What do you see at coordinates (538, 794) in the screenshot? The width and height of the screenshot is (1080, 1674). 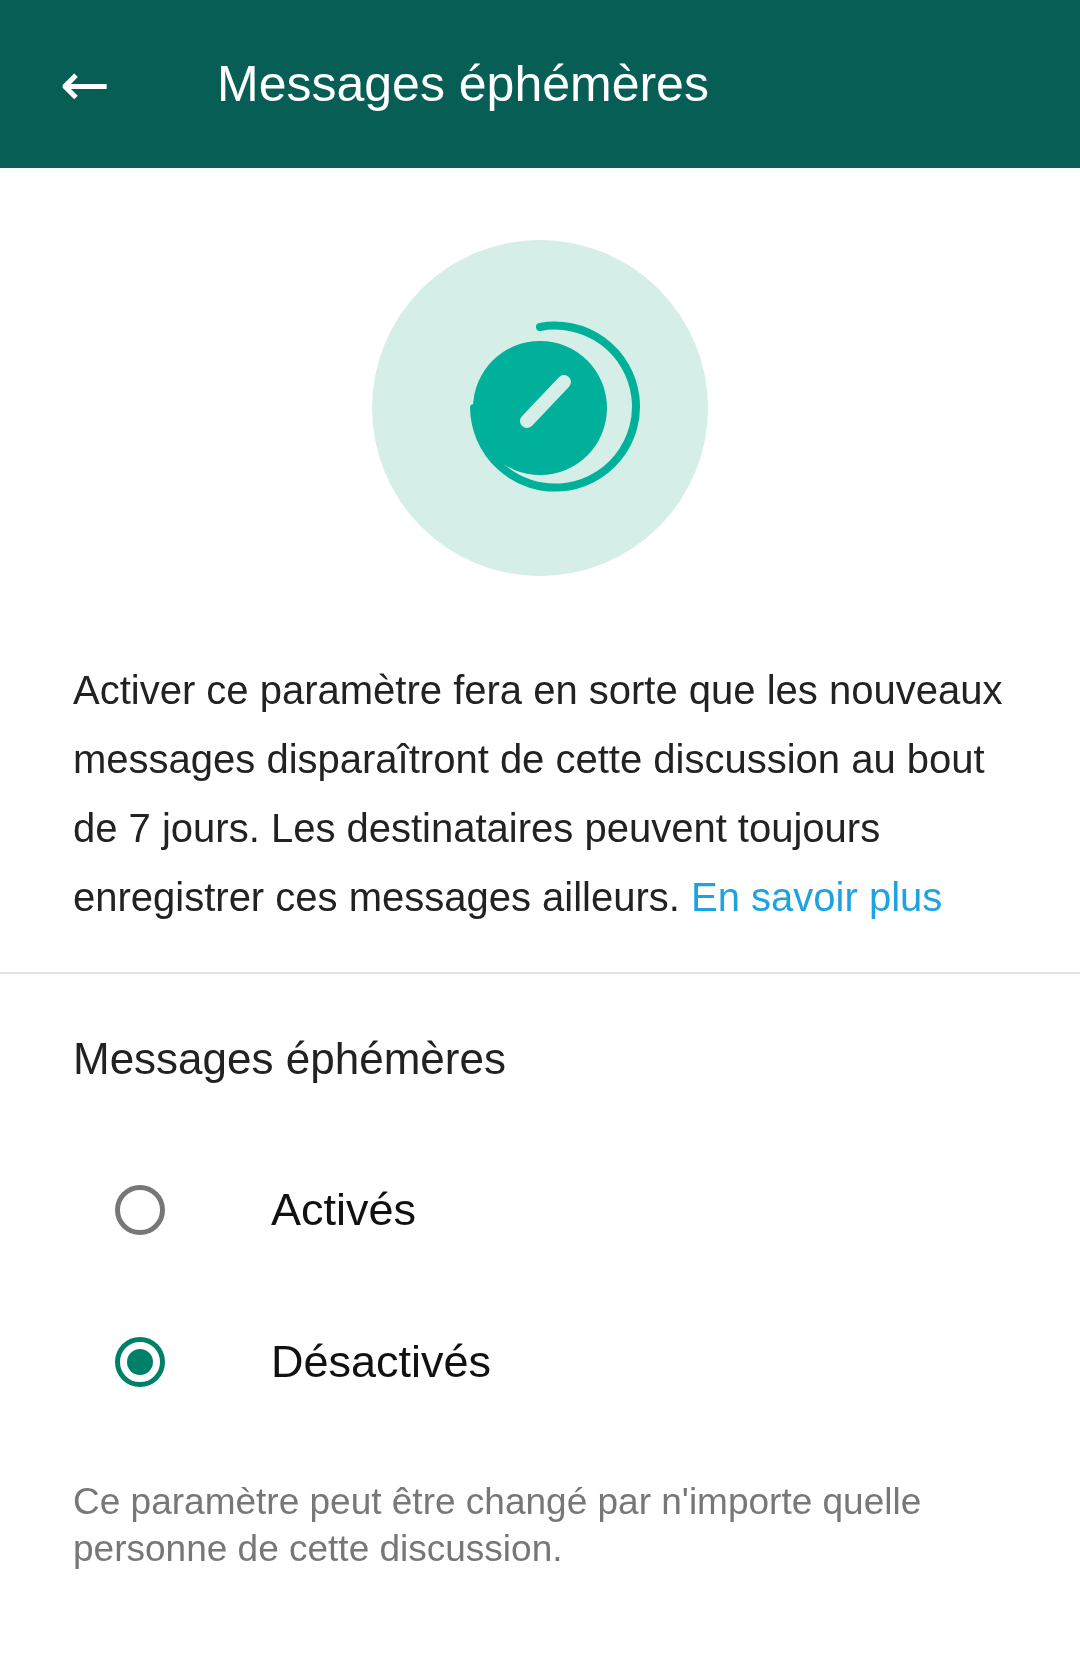 I see `description-text: Activer ce paramètre fera en sorte que les nouveaux messages disparaîtront de cette discussion au bout de 7 jours. Les destinataires peuvent toujours enregistrer ces messages ailleurs. En savoir plus` at bounding box center [538, 794].